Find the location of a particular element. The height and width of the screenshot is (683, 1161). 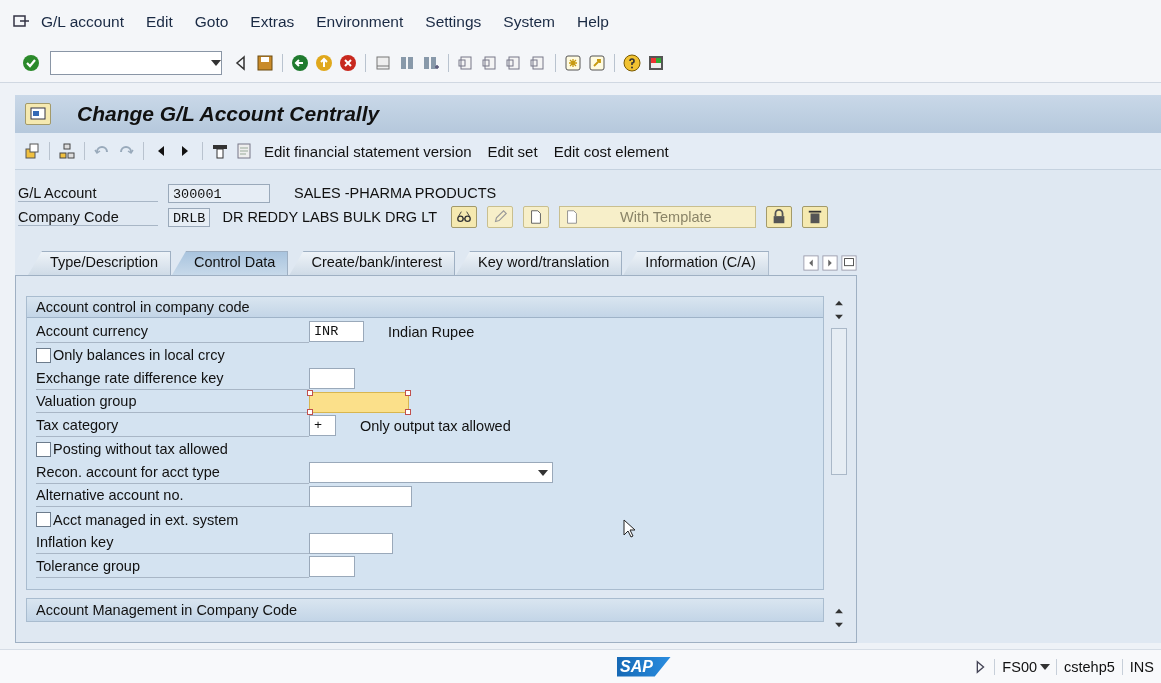

input-field: + is located at coordinates (322, 426).